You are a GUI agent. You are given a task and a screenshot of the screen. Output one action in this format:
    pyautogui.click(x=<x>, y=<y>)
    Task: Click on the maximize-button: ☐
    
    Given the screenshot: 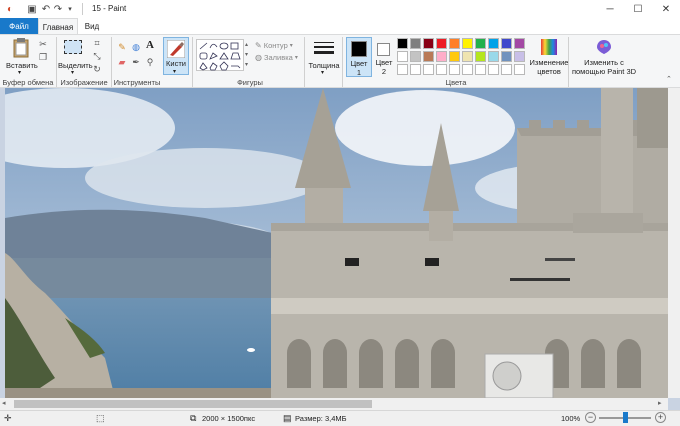 What is the action you would take?
    pyautogui.click(x=638, y=9)
    